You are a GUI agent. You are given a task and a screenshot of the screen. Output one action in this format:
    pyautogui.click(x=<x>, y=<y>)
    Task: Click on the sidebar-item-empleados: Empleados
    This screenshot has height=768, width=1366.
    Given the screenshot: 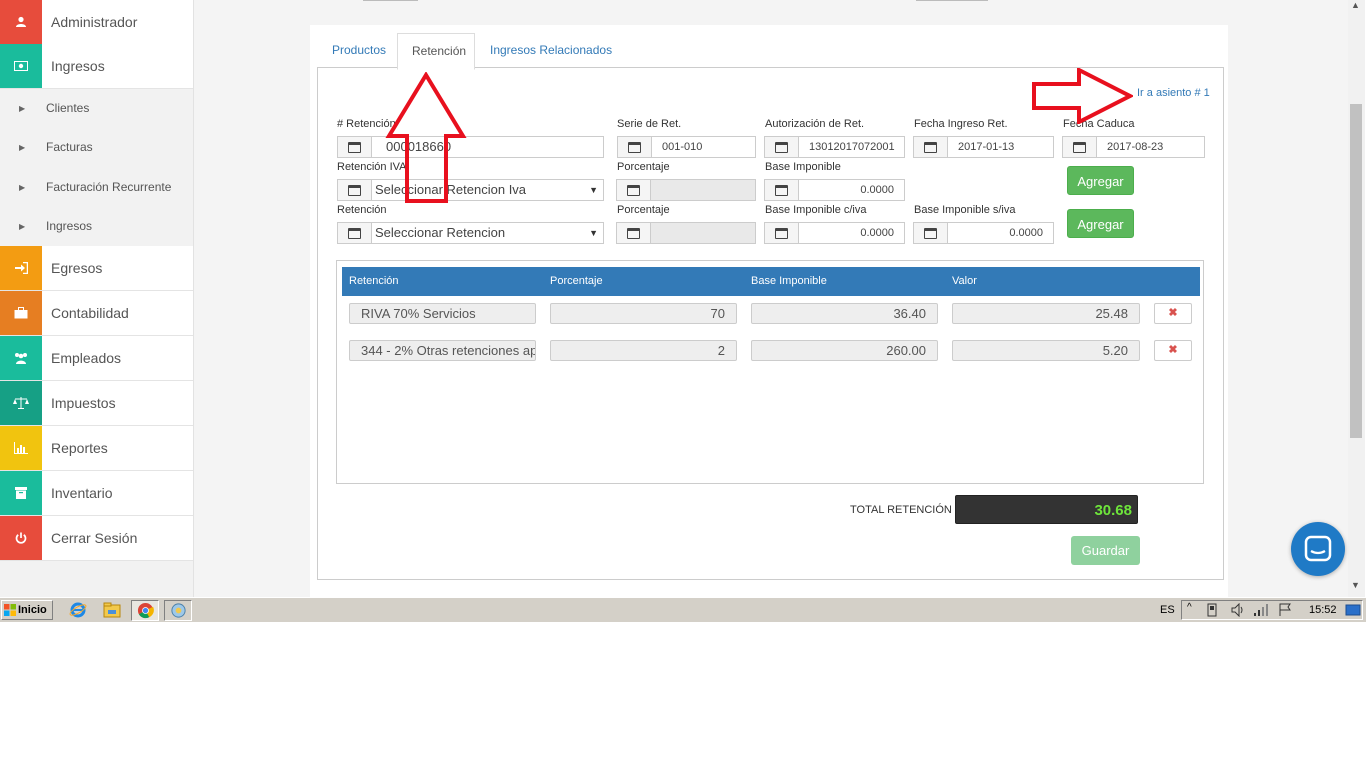 What is the action you would take?
    pyautogui.click(x=96, y=358)
    